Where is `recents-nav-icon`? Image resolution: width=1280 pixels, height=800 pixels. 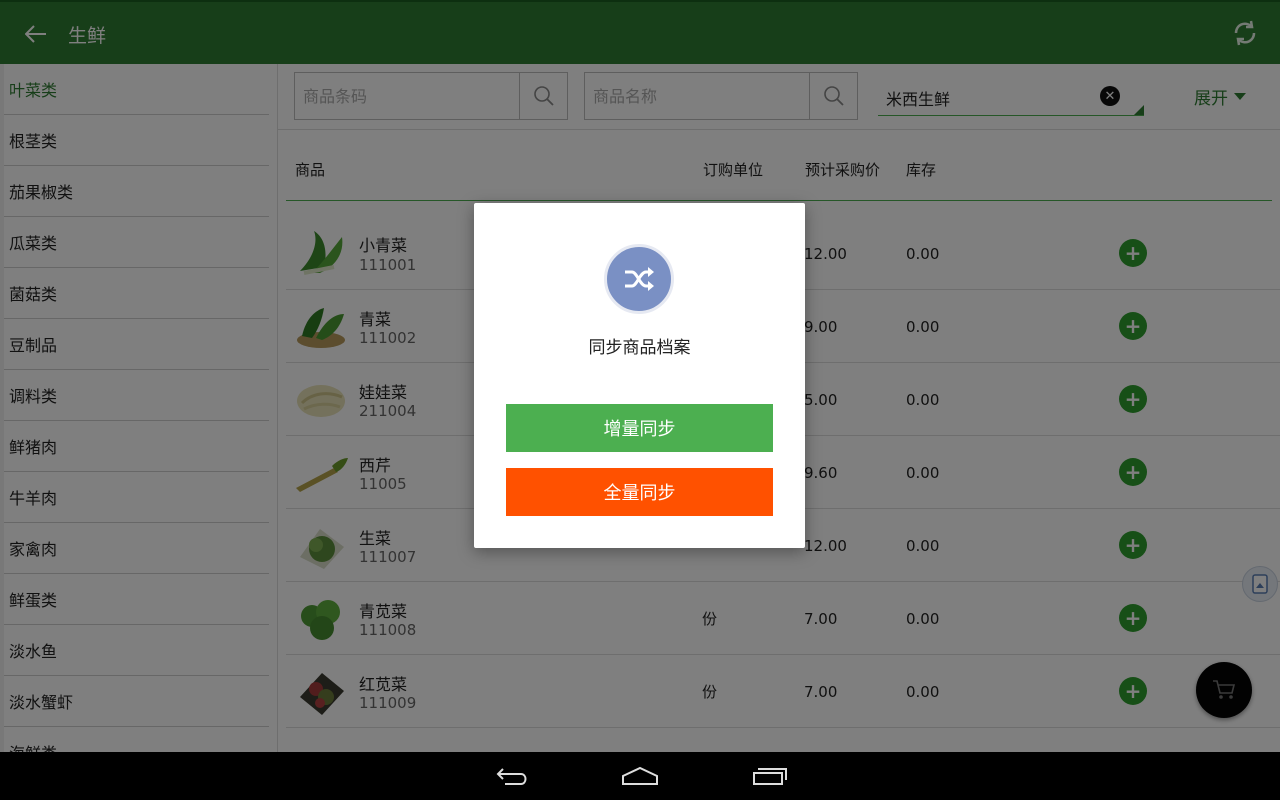 recents-nav-icon is located at coordinates (770, 776).